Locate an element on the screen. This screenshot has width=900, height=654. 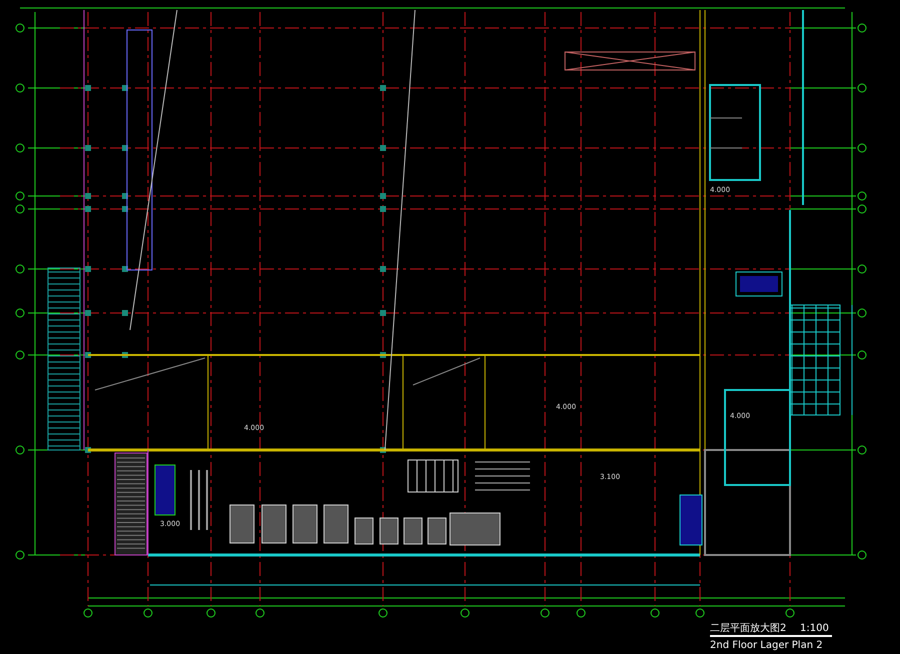
scale-label: 1:100 is located at coordinates (814, 628).